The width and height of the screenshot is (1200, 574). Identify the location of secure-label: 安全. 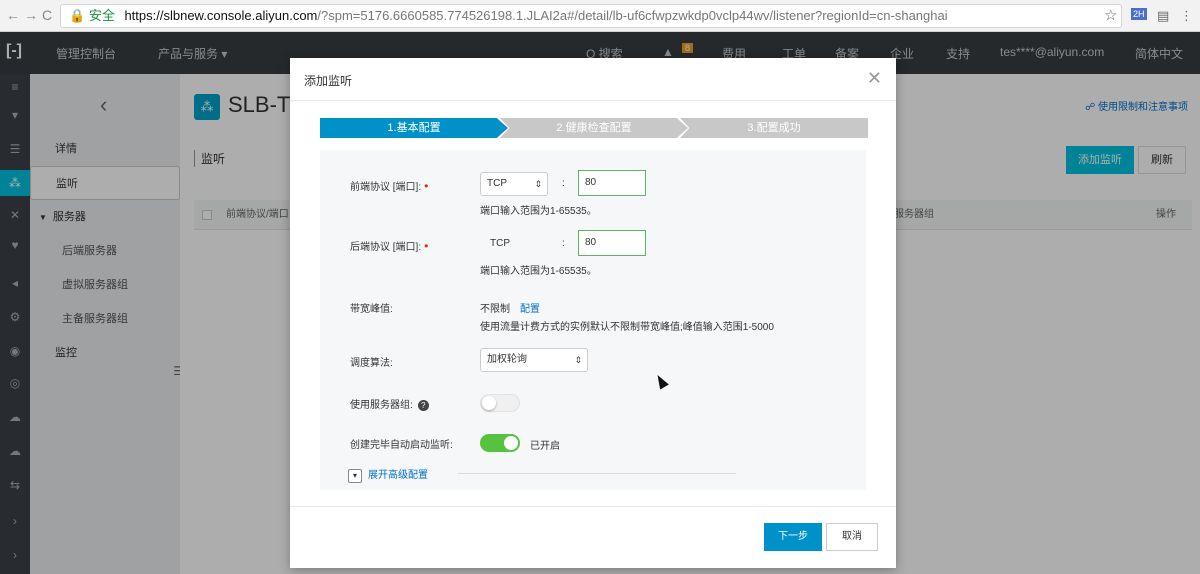
(101, 15).